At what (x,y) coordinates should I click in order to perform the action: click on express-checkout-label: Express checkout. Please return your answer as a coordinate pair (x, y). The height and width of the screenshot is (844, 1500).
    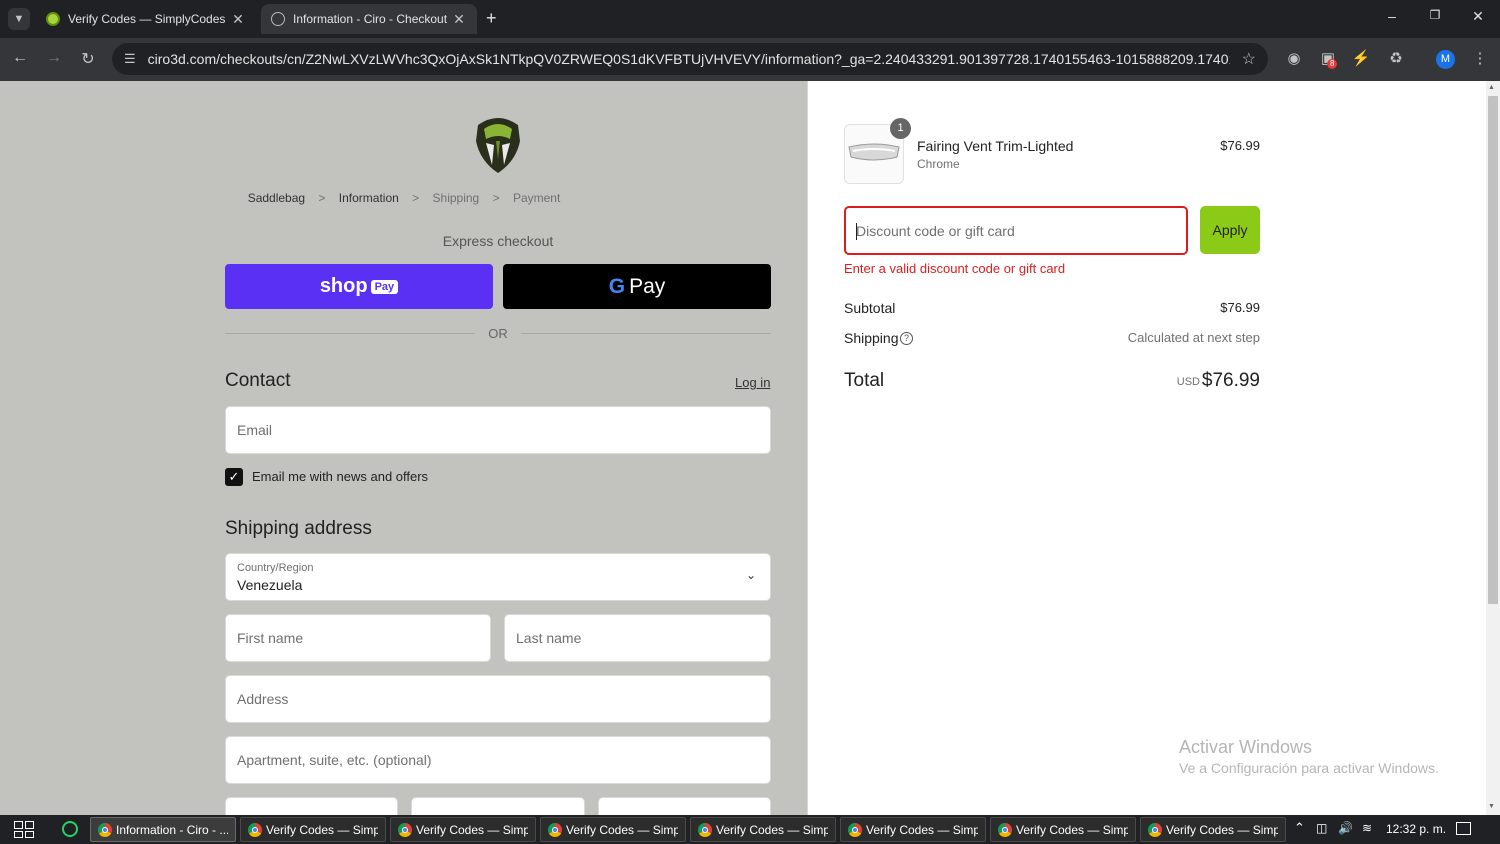
    Looking at the image, I should click on (498, 241).